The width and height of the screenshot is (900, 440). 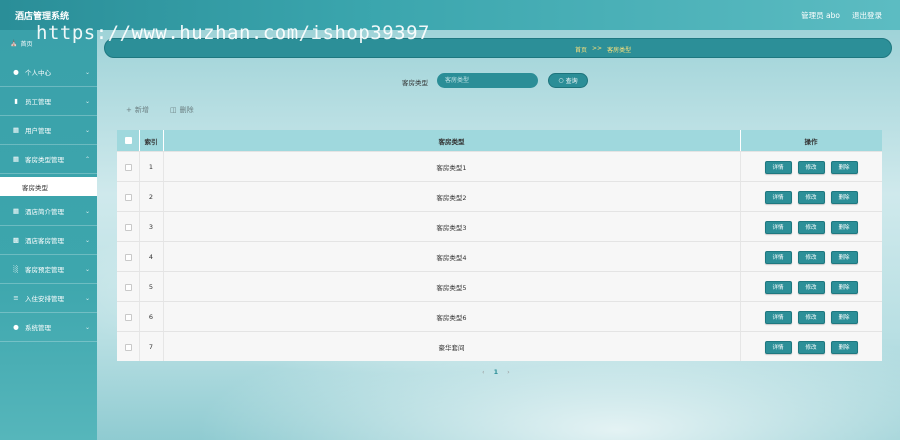 What do you see at coordinates (16, 240) in the screenshot?
I see `book-icon: ▩` at bounding box center [16, 240].